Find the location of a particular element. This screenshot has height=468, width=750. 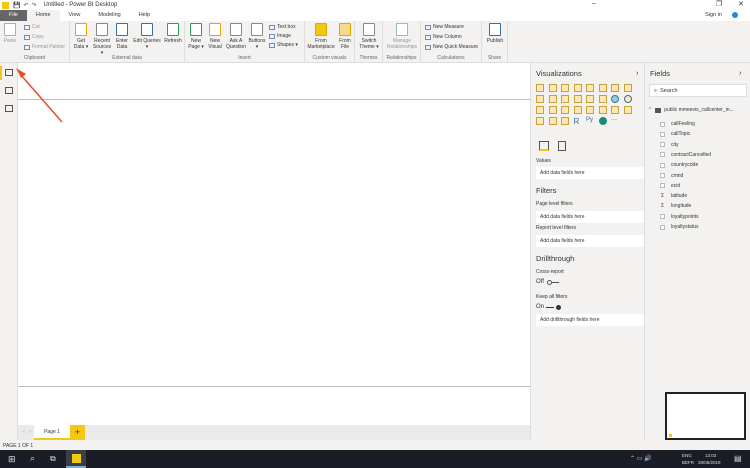

cross-report-toggle: Off is located at coordinates (547, 282).